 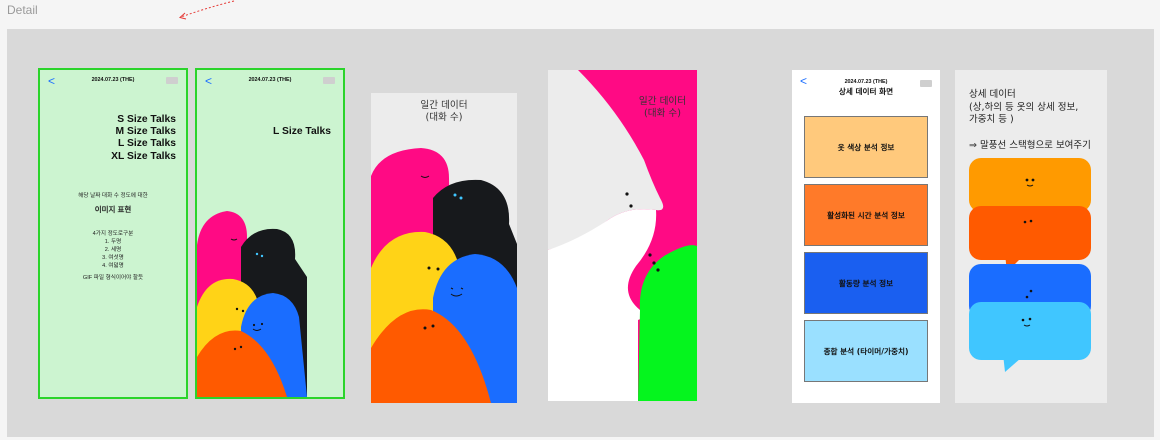 What do you see at coordinates (113, 209) in the screenshot?
I see `desc-emphasis: 이미지 표현` at bounding box center [113, 209].